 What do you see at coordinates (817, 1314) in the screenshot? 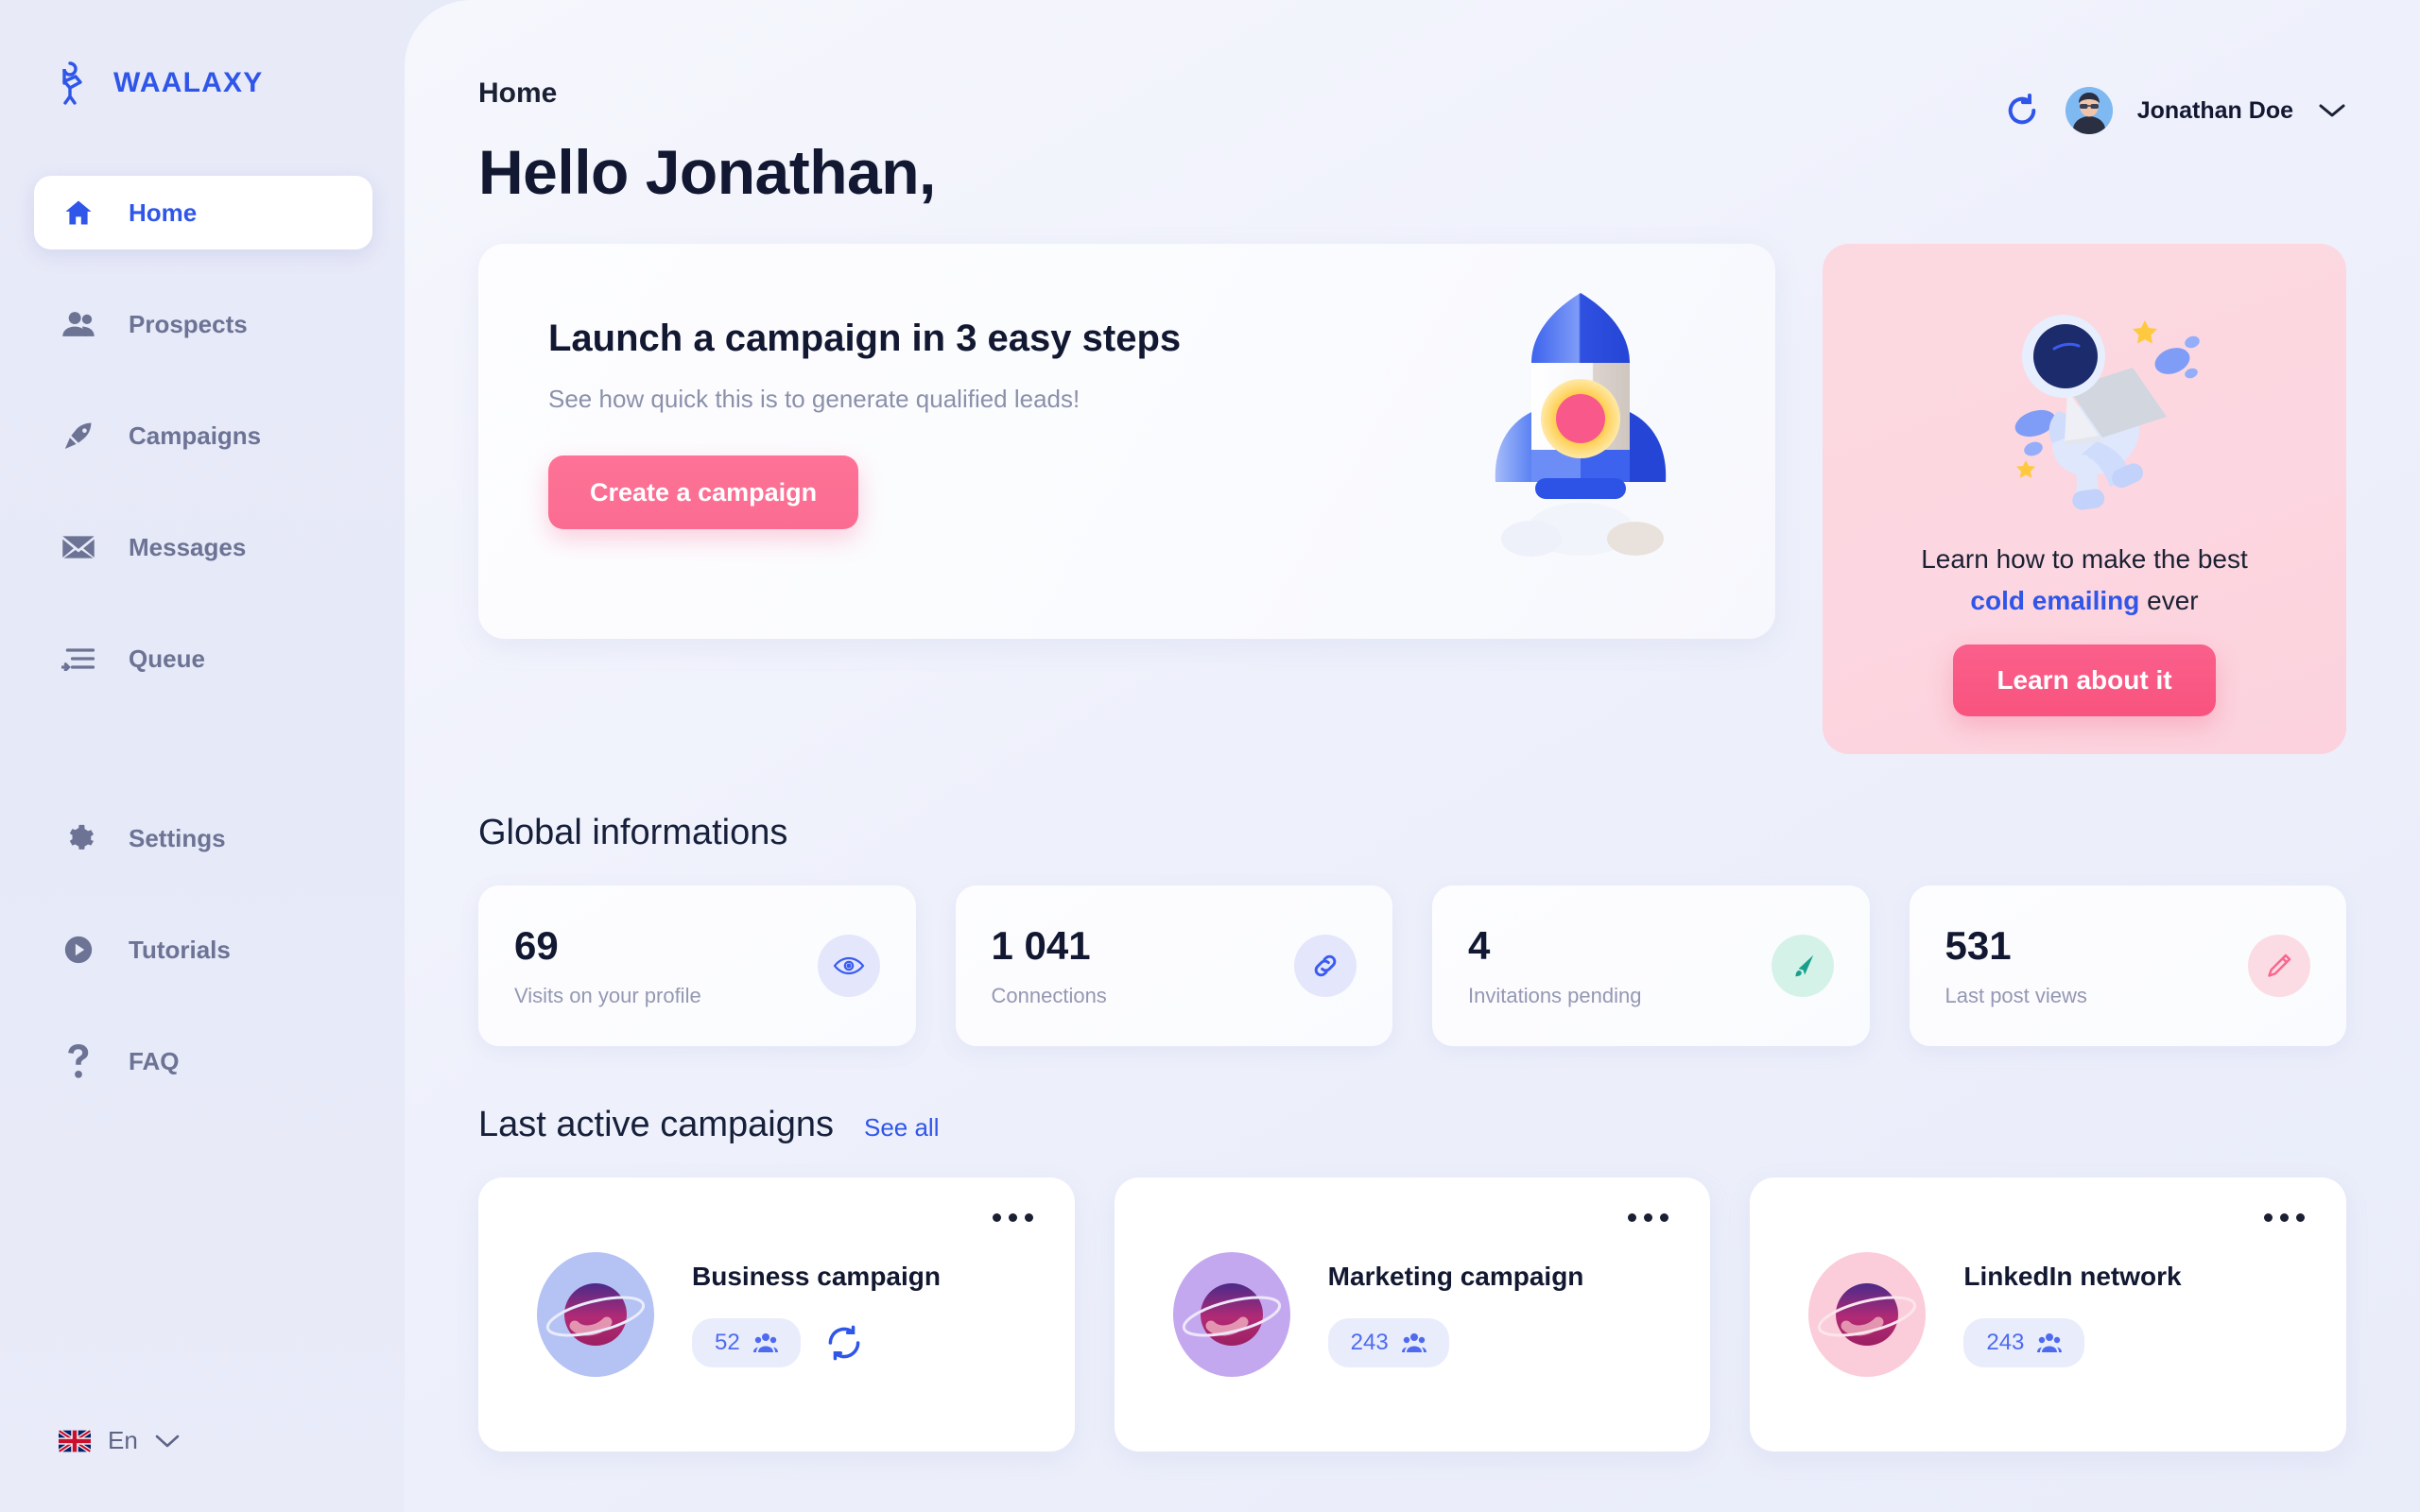
I see `campaign-body: Business campaign 52` at bounding box center [817, 1314].